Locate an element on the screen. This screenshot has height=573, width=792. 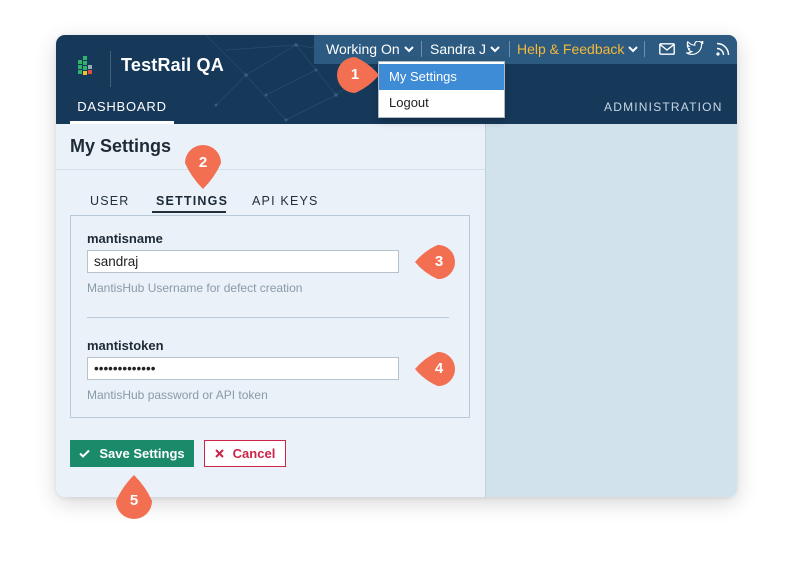
mantisname-label: mantisname is located at coordinates (125, 238).